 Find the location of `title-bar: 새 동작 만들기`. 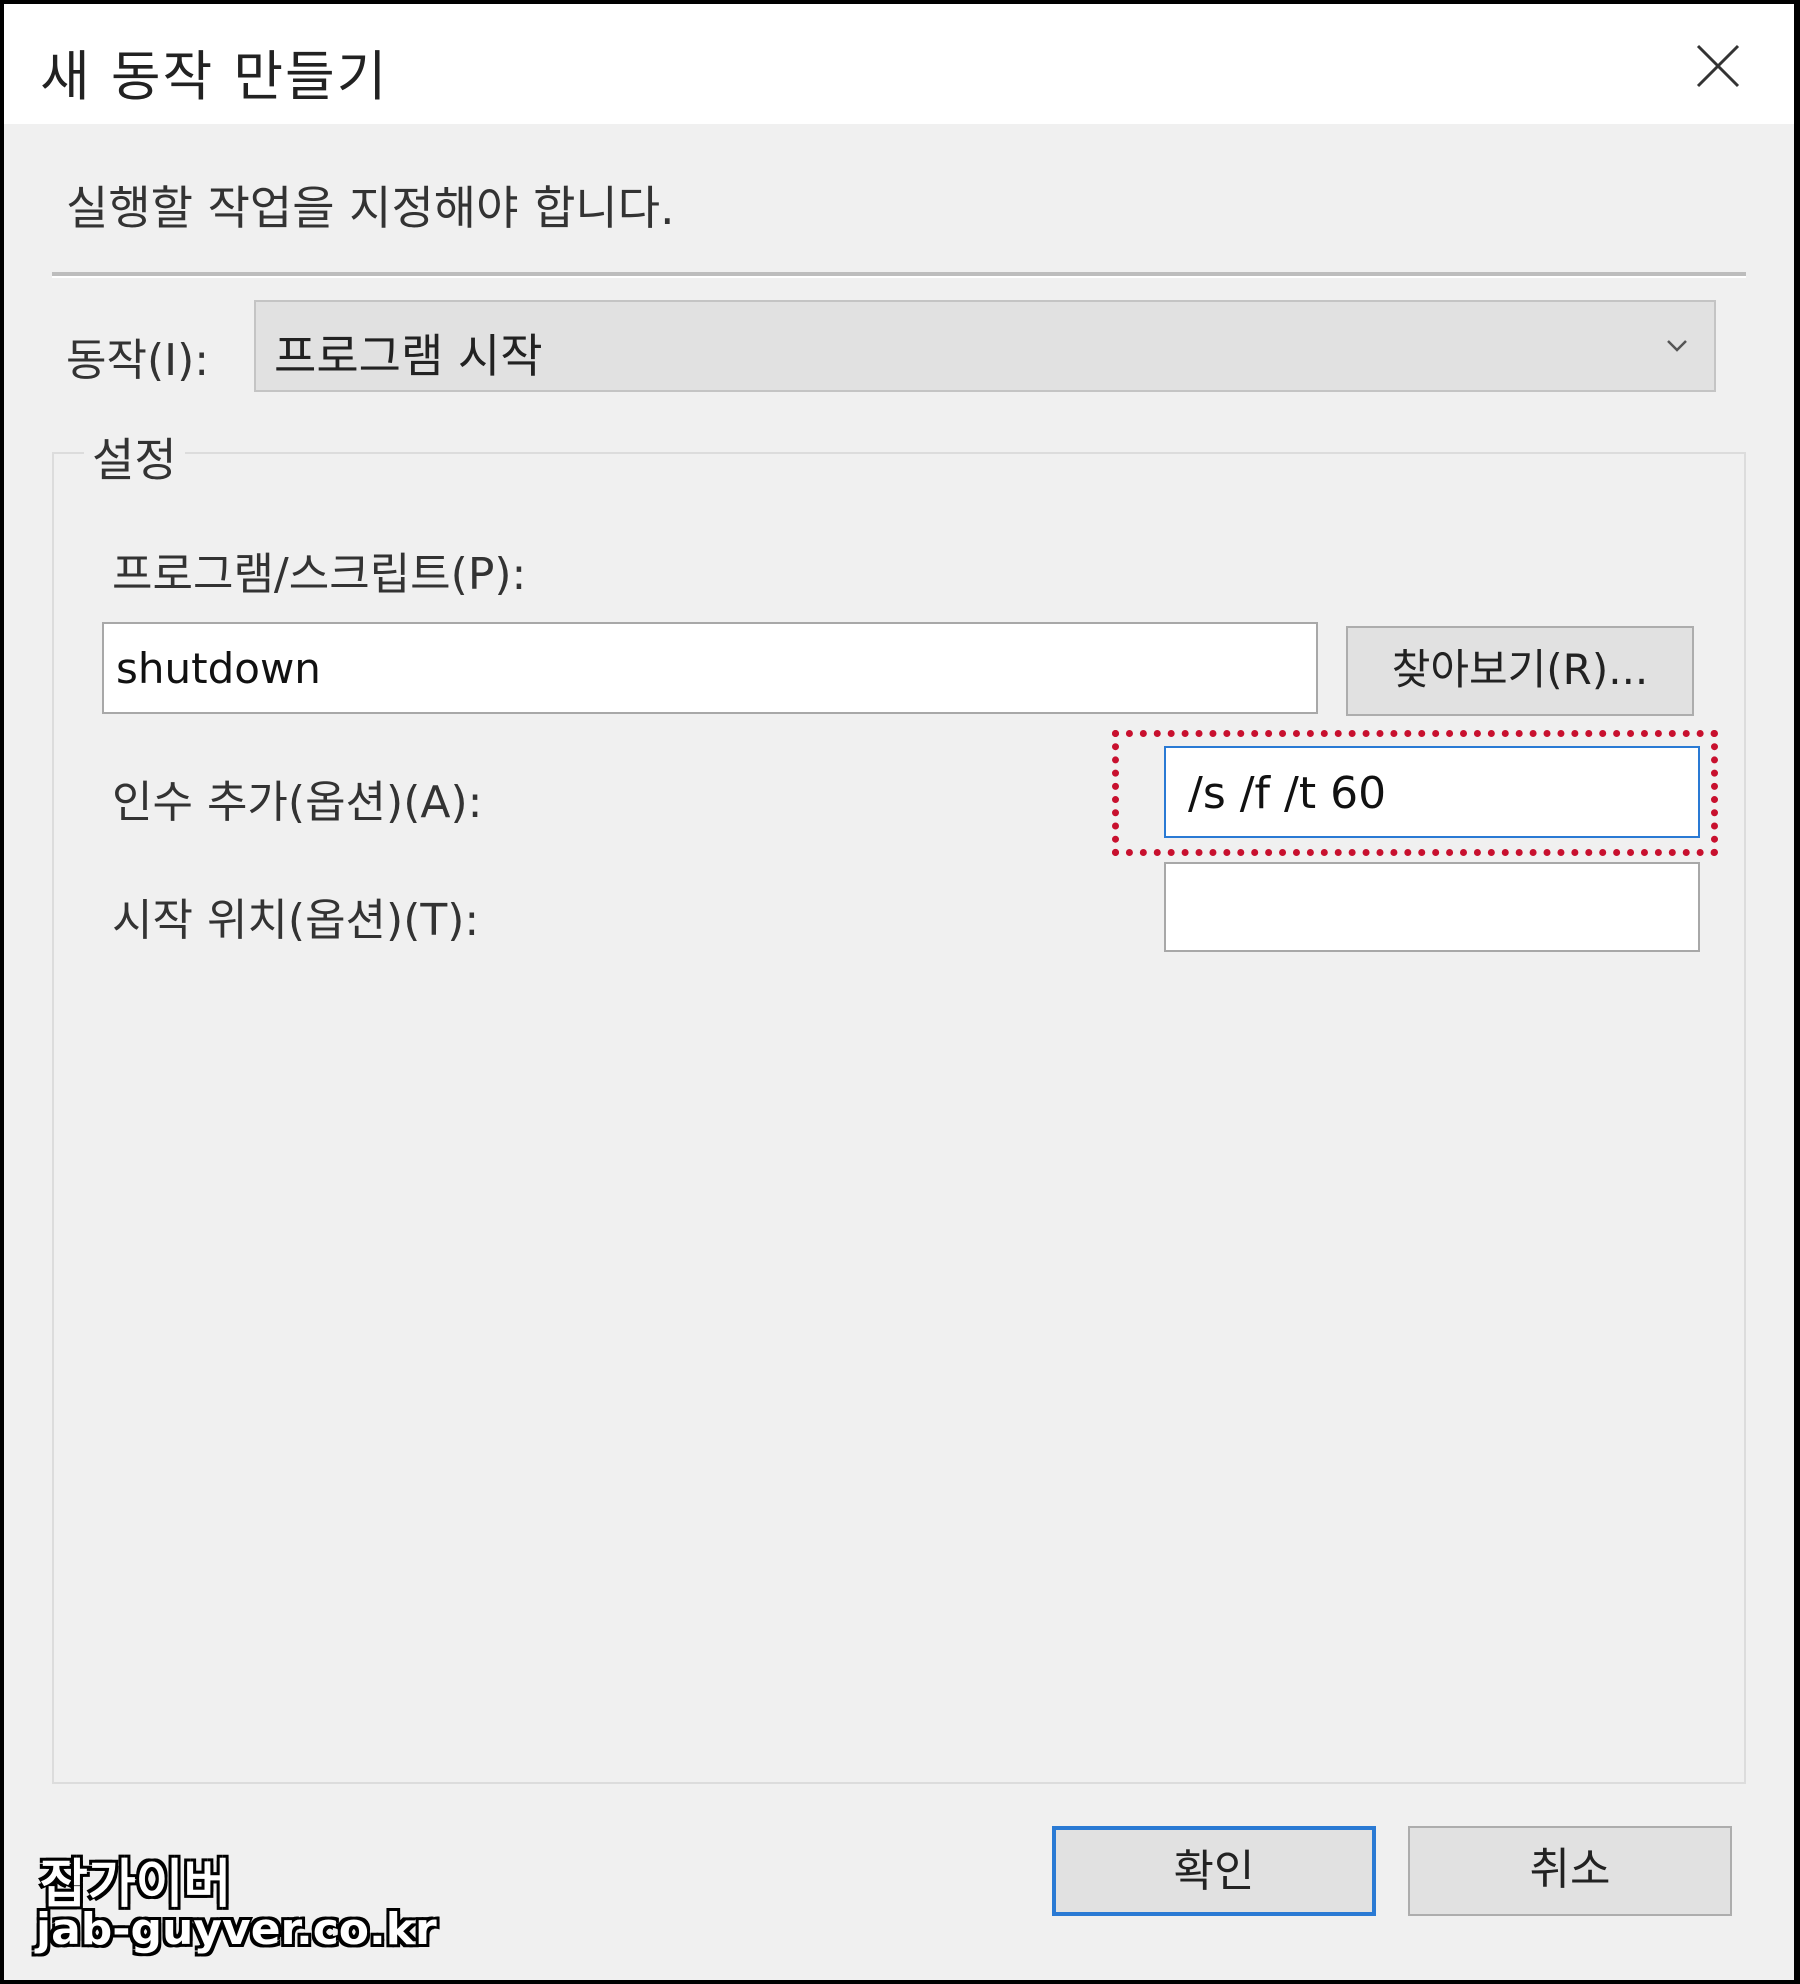

title-bar: 새 동작 만들기 is located at coordinates (899, 64).